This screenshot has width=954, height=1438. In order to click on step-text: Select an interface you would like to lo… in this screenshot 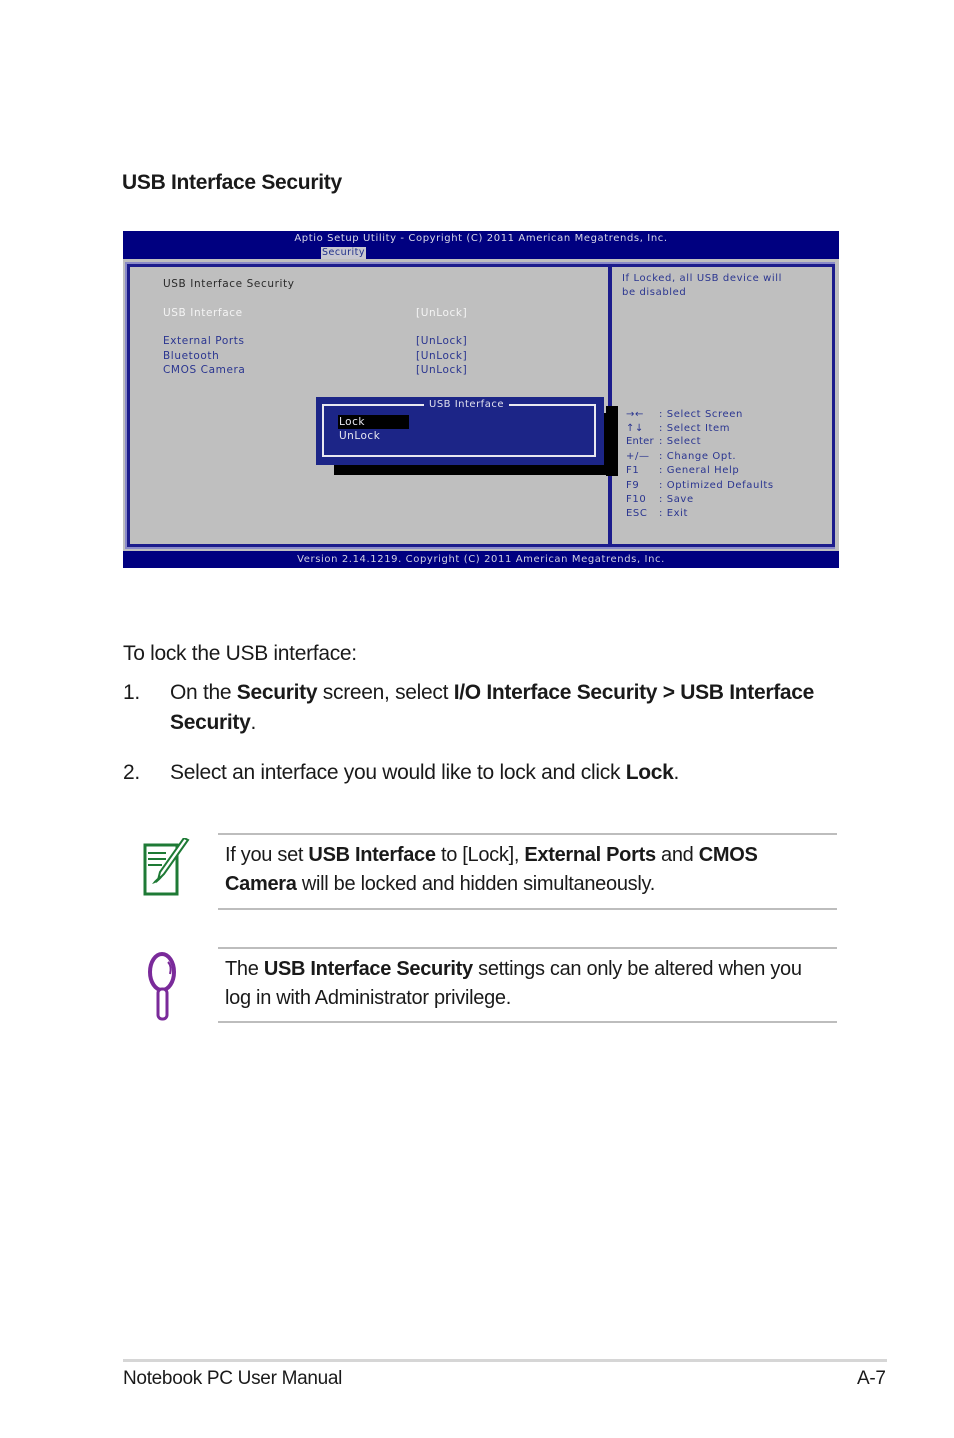, I will do `click(495, 773)`.